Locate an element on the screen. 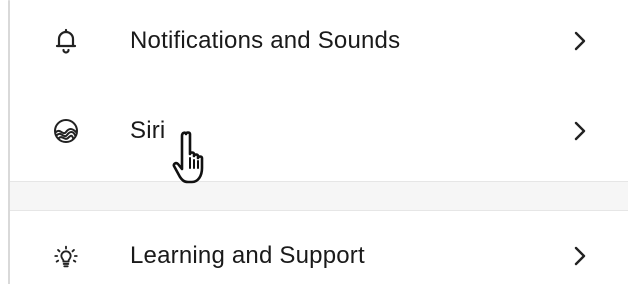  bell-icon is located at coordinates (66, 41).